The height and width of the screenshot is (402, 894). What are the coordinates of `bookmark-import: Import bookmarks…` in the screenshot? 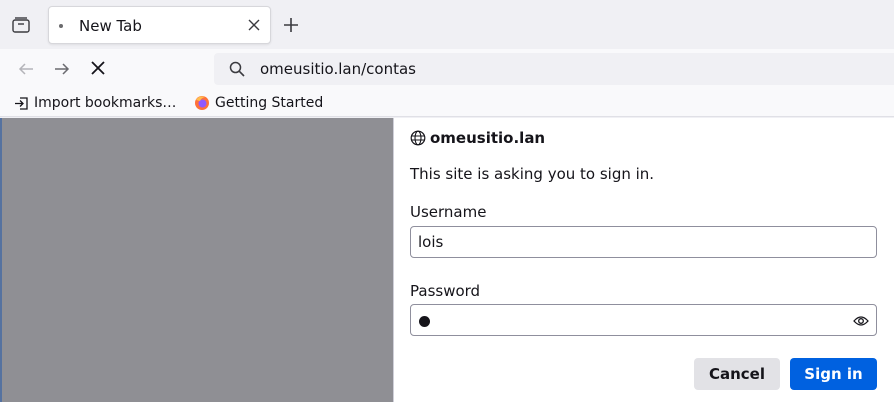 It's located at (95, 103).